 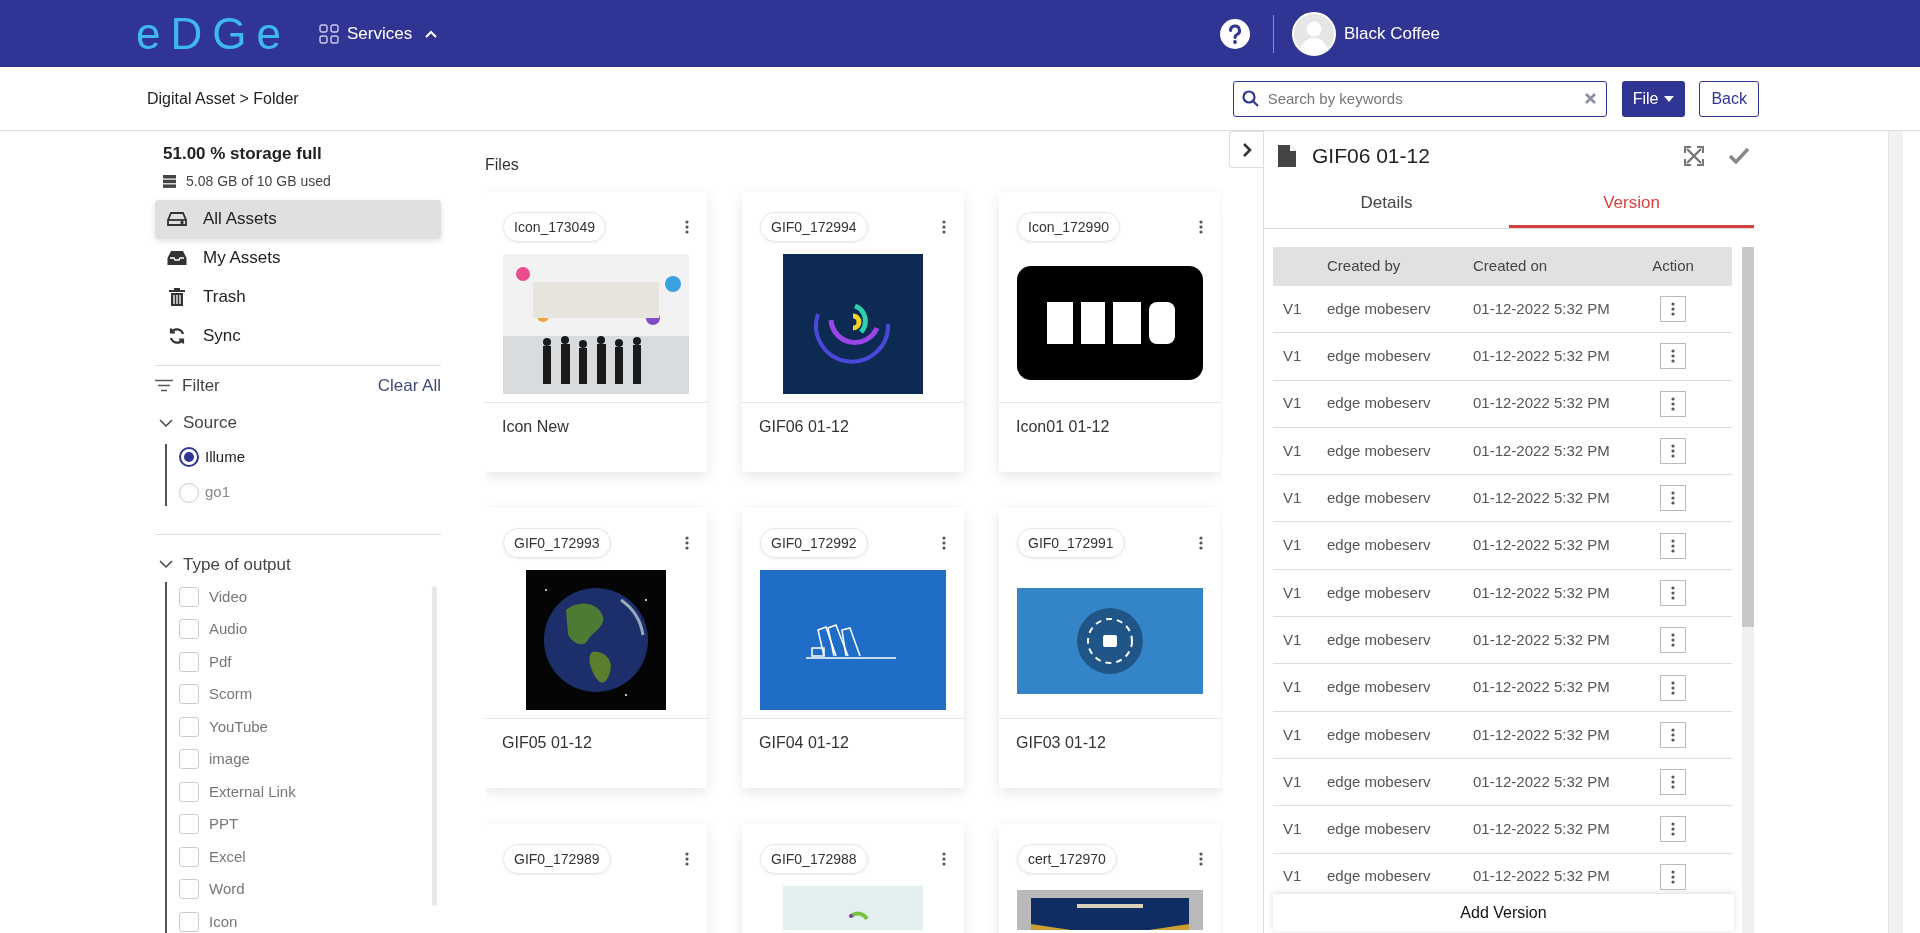 I want to click on collapse-panel-button, so click(x=1246, y=149).